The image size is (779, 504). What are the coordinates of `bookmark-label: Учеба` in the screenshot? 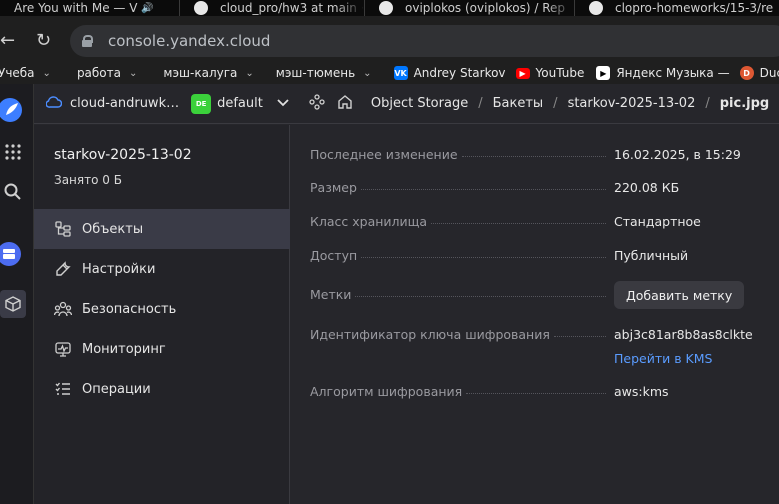 It's located at (17, 73).